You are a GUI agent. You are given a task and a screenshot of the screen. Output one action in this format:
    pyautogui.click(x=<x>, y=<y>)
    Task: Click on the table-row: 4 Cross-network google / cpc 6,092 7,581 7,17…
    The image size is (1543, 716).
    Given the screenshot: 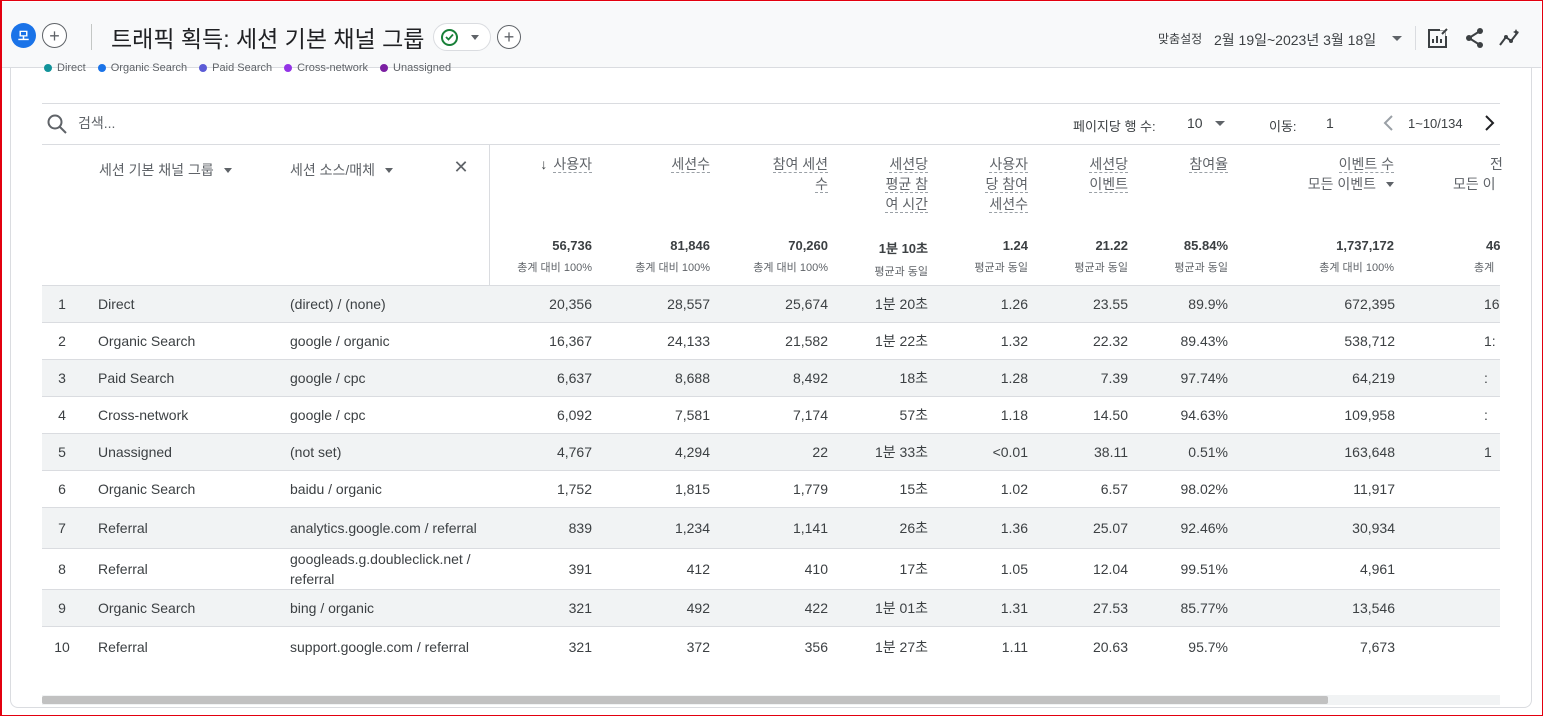 What is the action you would take?
    pyautogui.click(x=771, y=414)
    